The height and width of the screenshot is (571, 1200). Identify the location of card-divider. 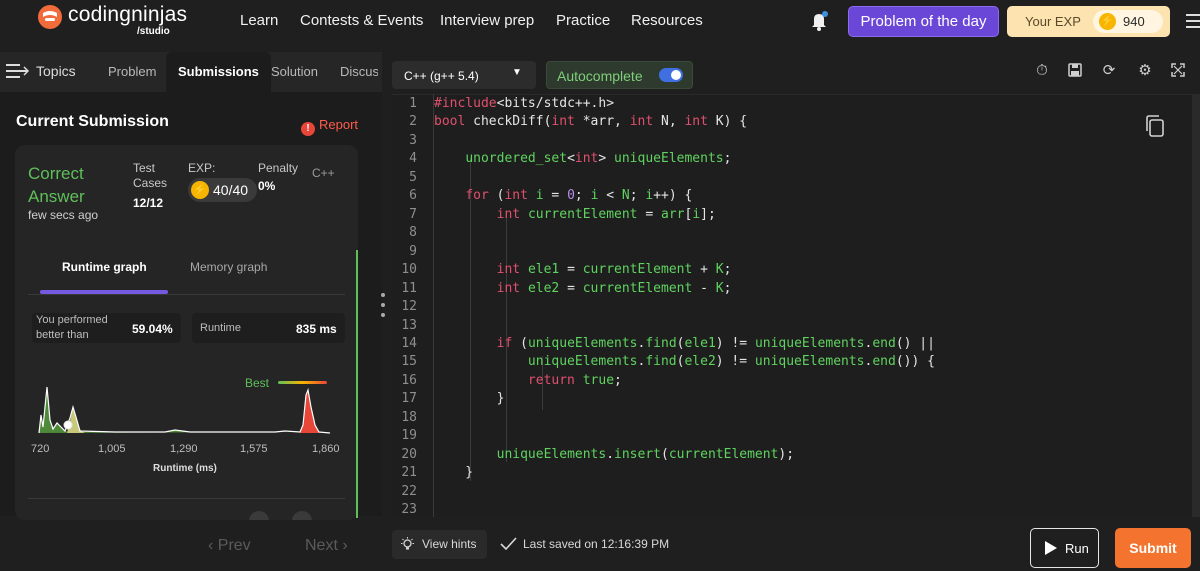
(186, 498).